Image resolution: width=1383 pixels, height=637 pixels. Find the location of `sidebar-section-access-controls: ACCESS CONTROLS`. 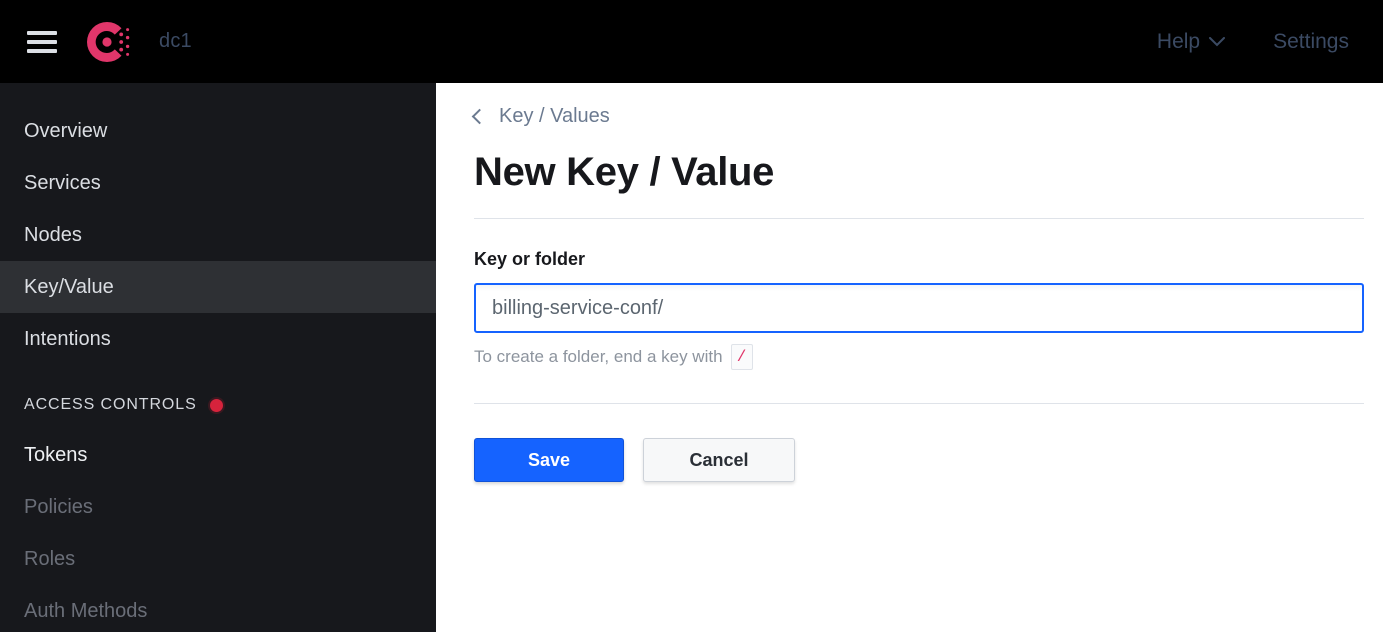

sidebar-section-access-controls: ACCESS CONTROLS is located at coordinates (218, 405).